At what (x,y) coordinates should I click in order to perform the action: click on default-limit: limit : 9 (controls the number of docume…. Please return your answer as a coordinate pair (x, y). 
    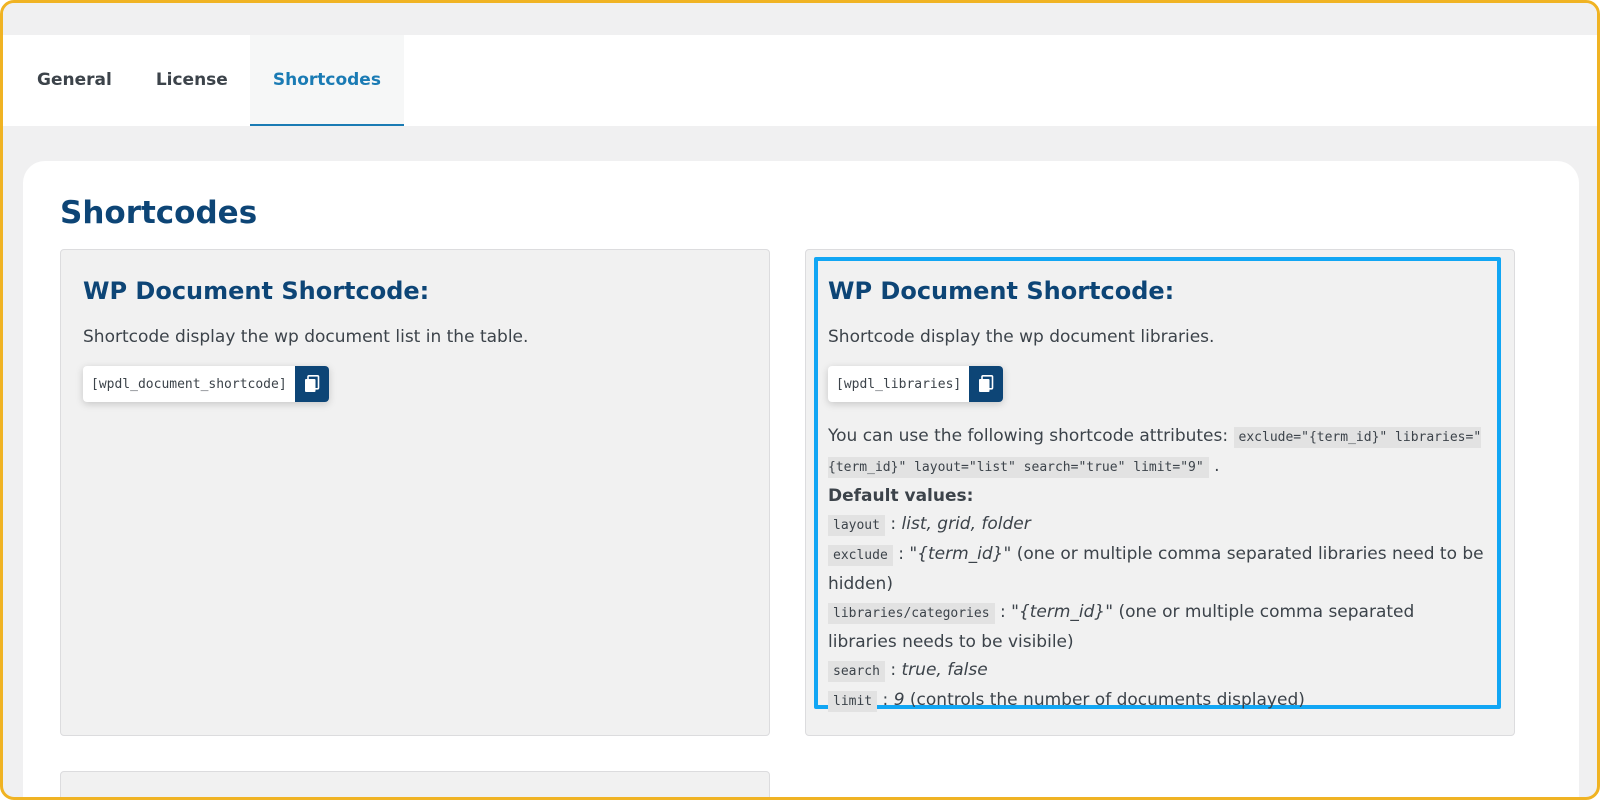
    Looking at the image, I should click on (1158, 701).